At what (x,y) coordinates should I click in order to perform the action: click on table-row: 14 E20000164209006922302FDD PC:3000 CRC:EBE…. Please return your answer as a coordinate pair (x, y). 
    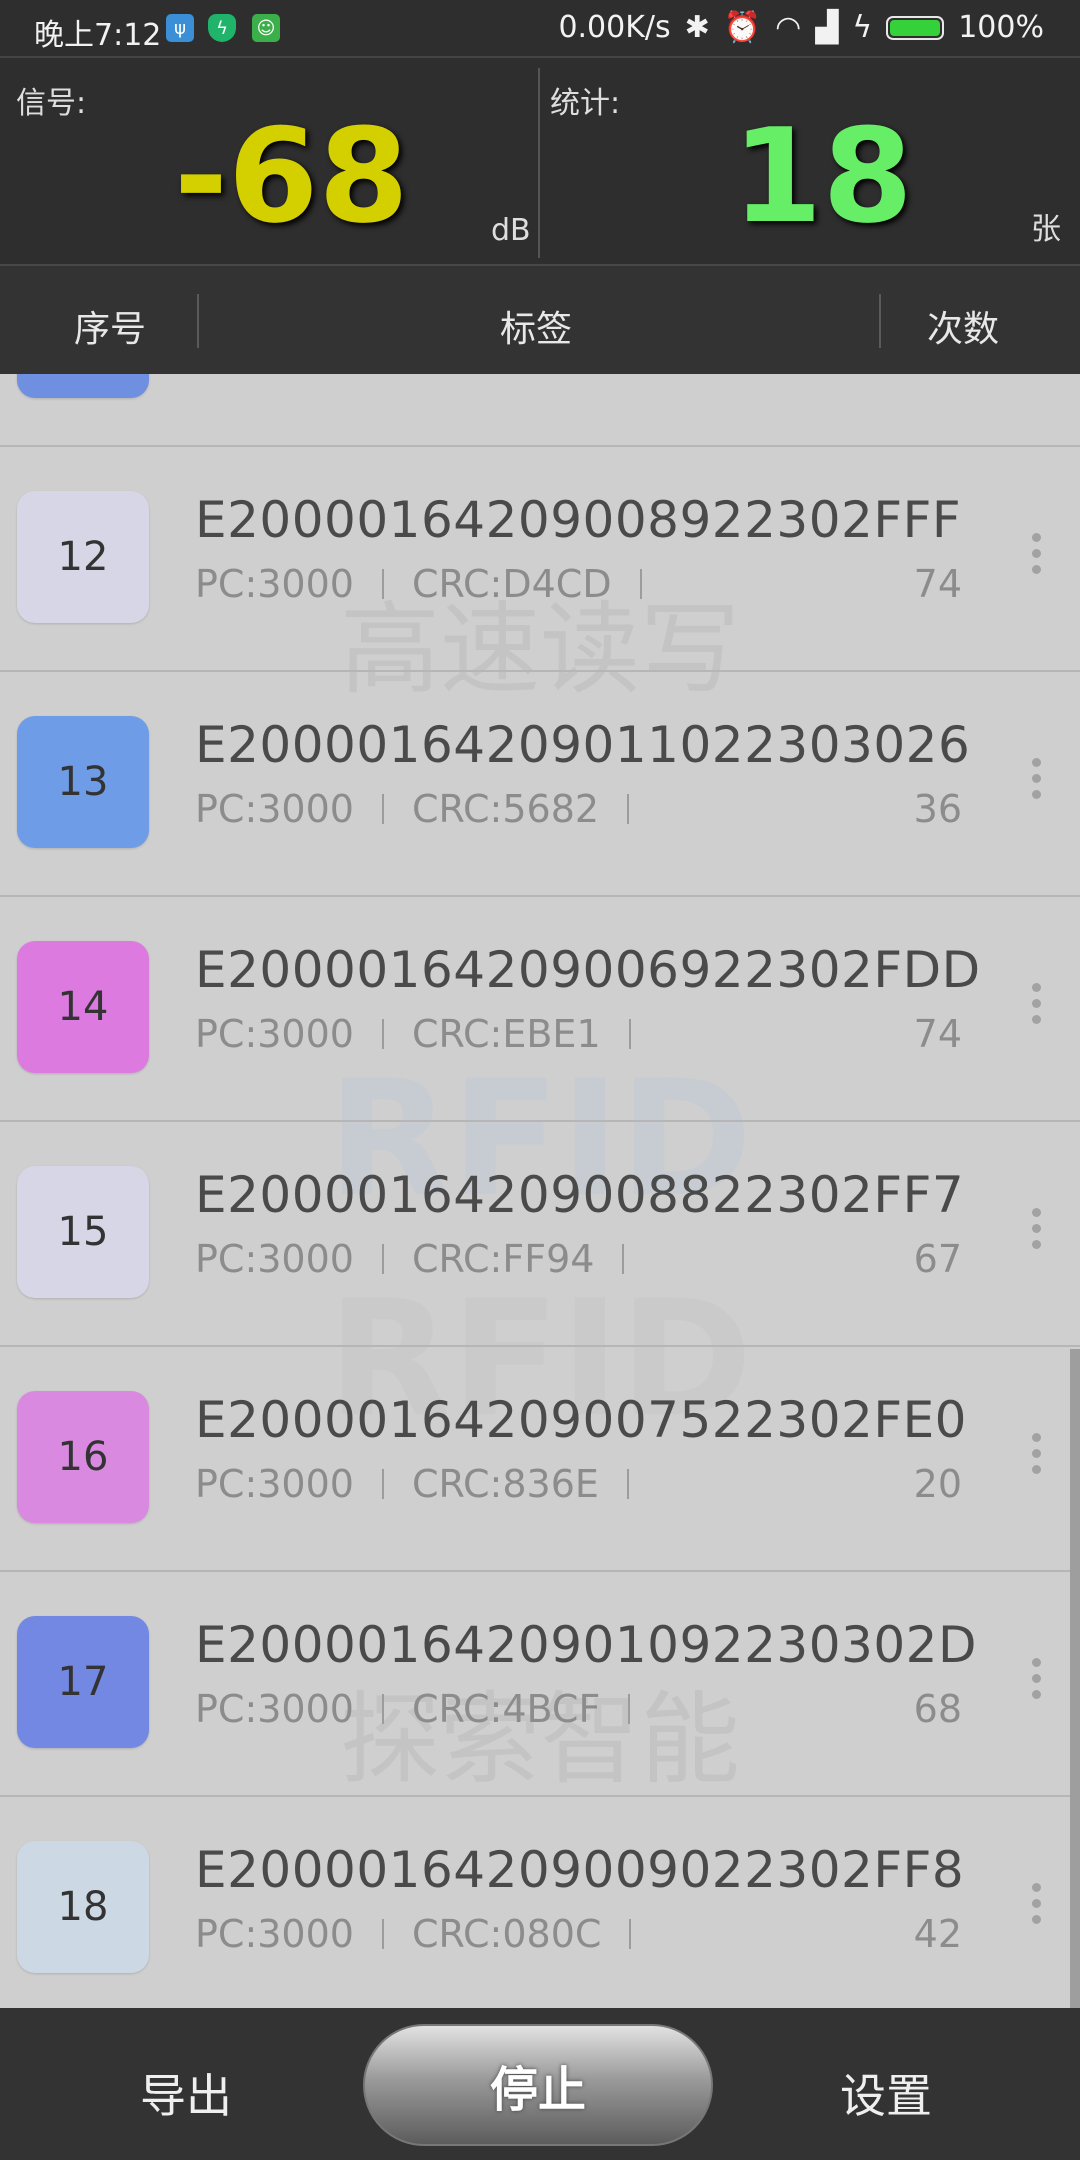
    Looking at the image, I should click on (540, 1009).